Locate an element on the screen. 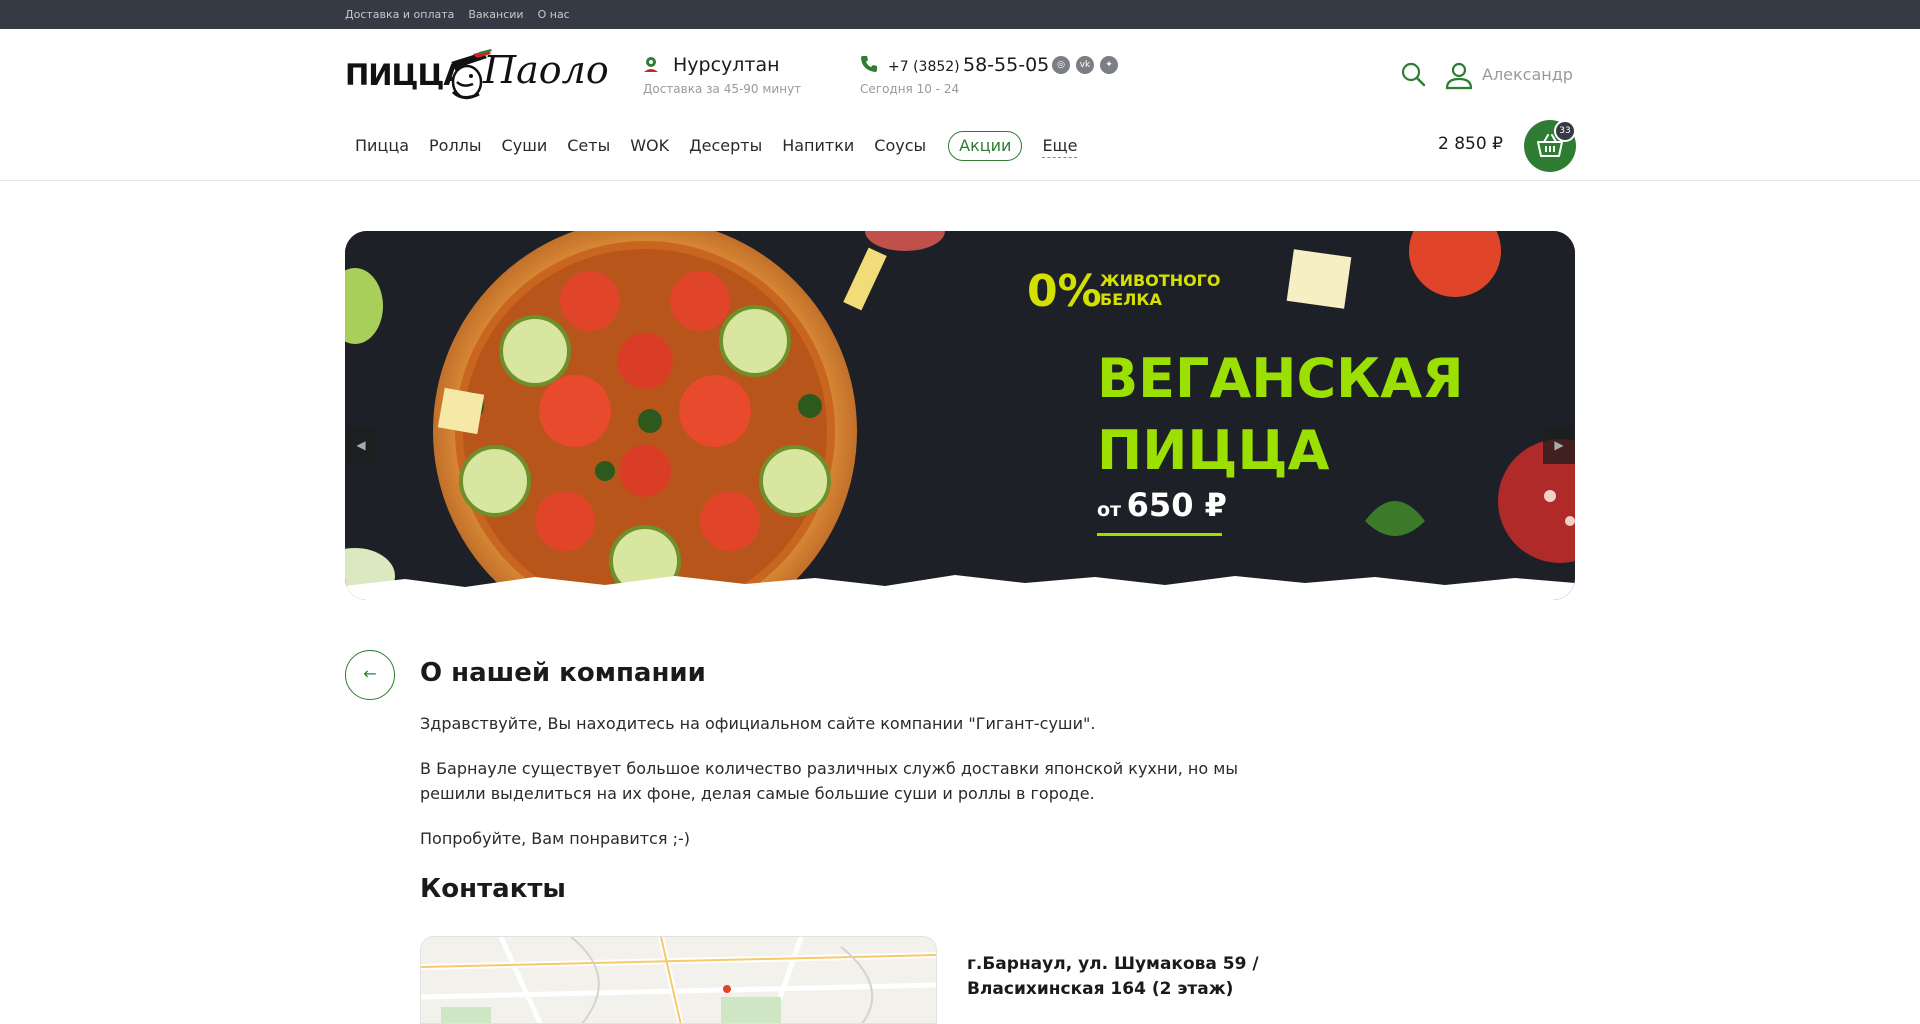 The height and width of the screenshot is (1024, 1920). banner-price: от 650 ₽ is located at coordinates (1162, 505).